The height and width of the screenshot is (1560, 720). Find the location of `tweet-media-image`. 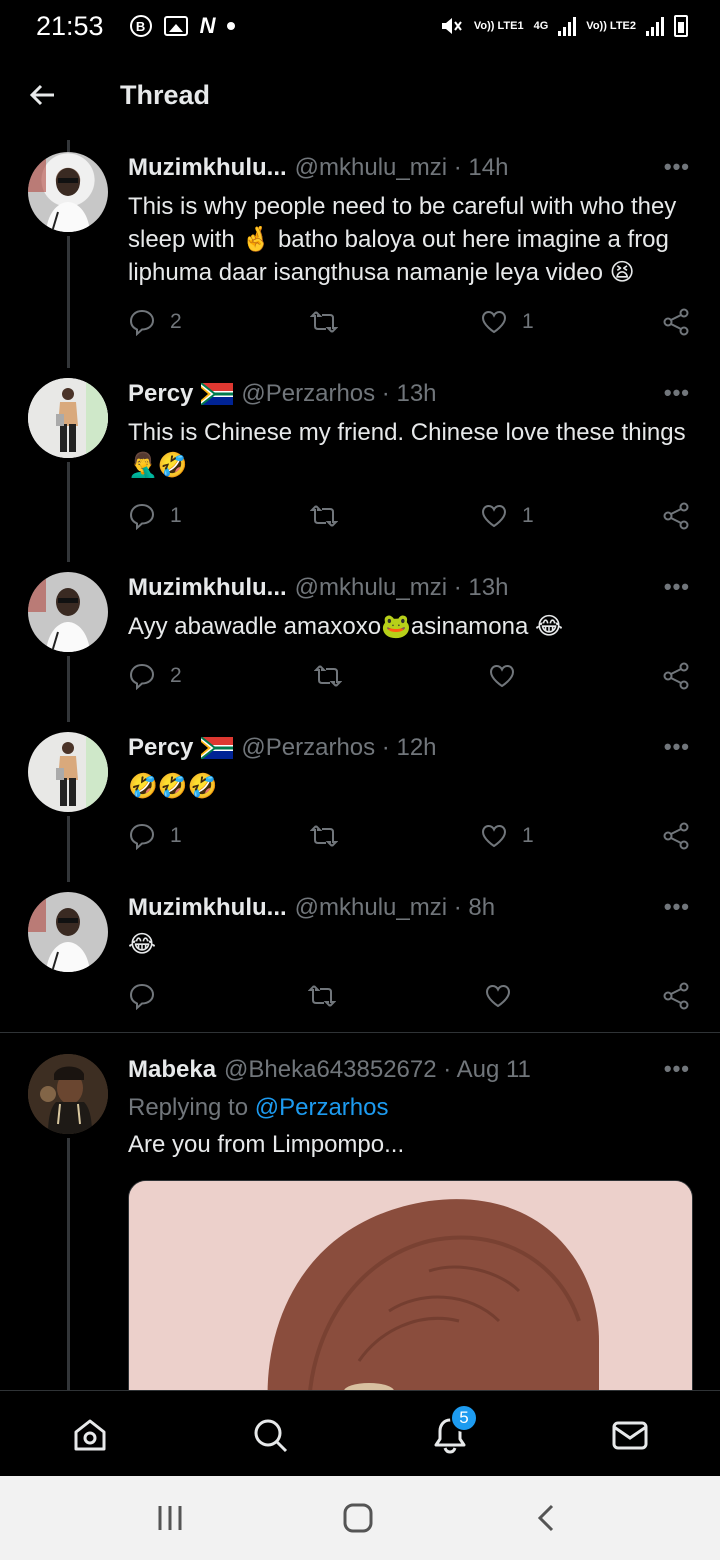

tweet-media-image is located at coordinates (410, 1300).